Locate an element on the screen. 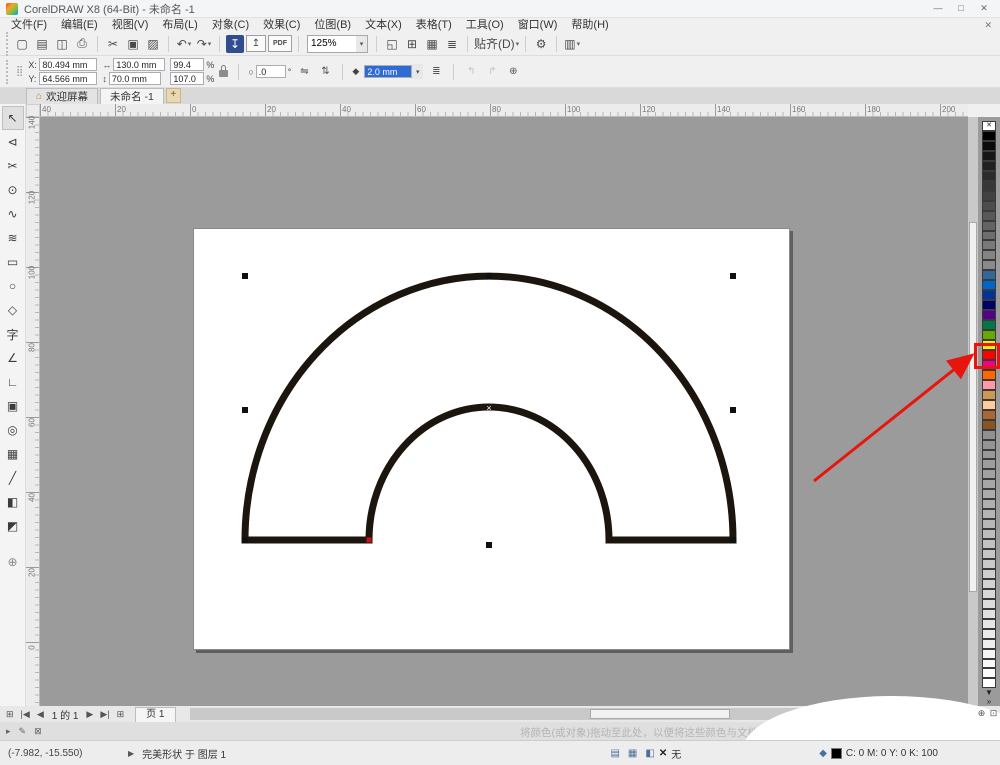 The image size is (1000, 765). menu-item-10: 工具(O) is located at coordinates (485, 25).